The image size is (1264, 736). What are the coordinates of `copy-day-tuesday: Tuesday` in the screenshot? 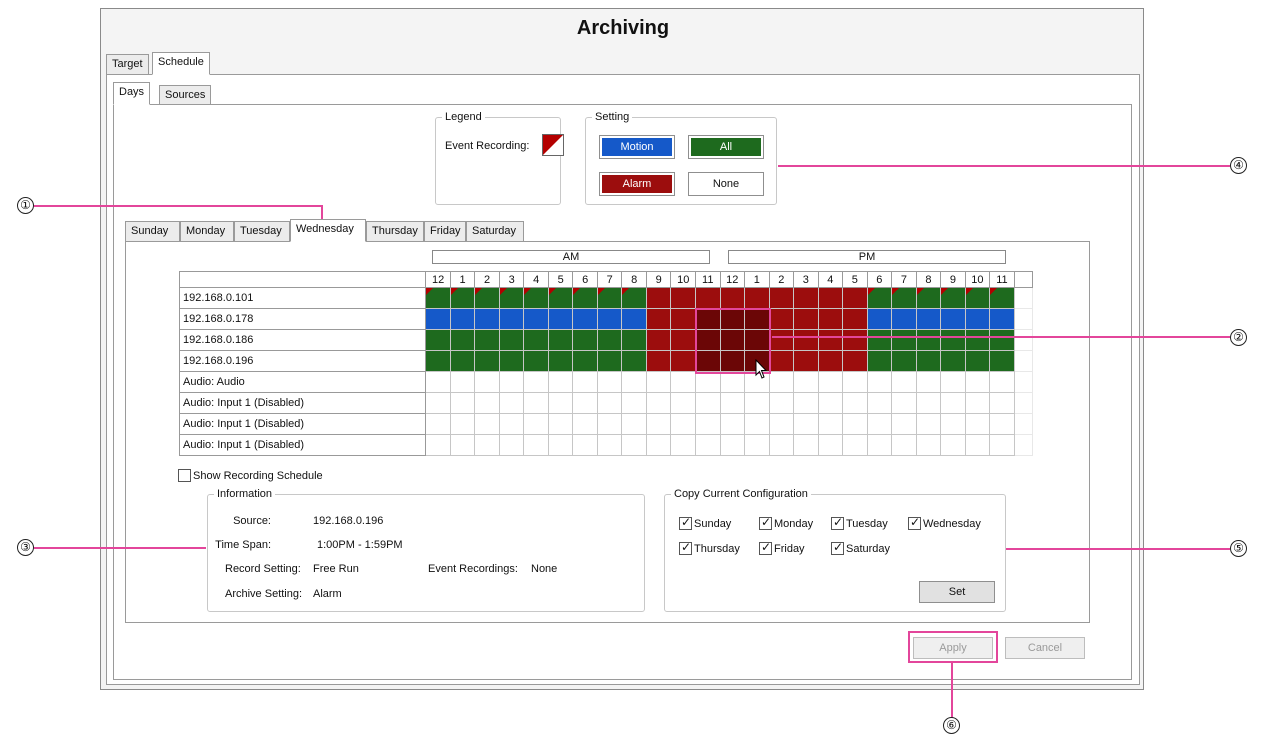 It's located at (859, 522).